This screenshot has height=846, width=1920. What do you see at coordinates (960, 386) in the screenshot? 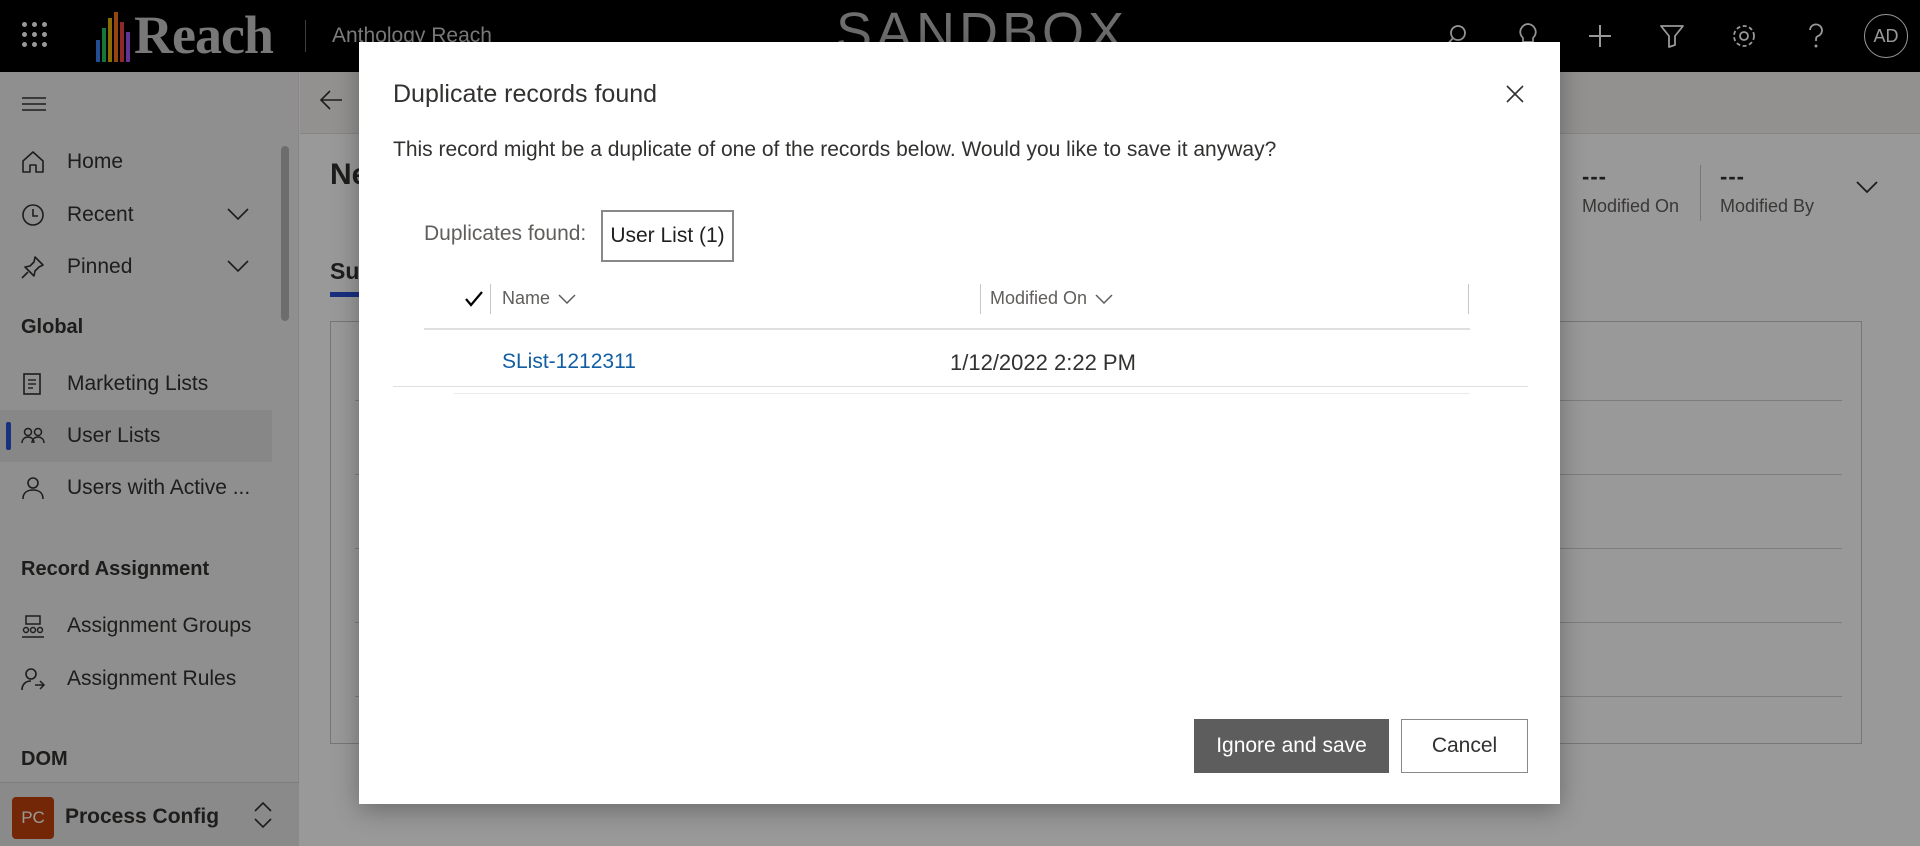
I see `grid-bottom-divider` at bounding box center [960, 386].